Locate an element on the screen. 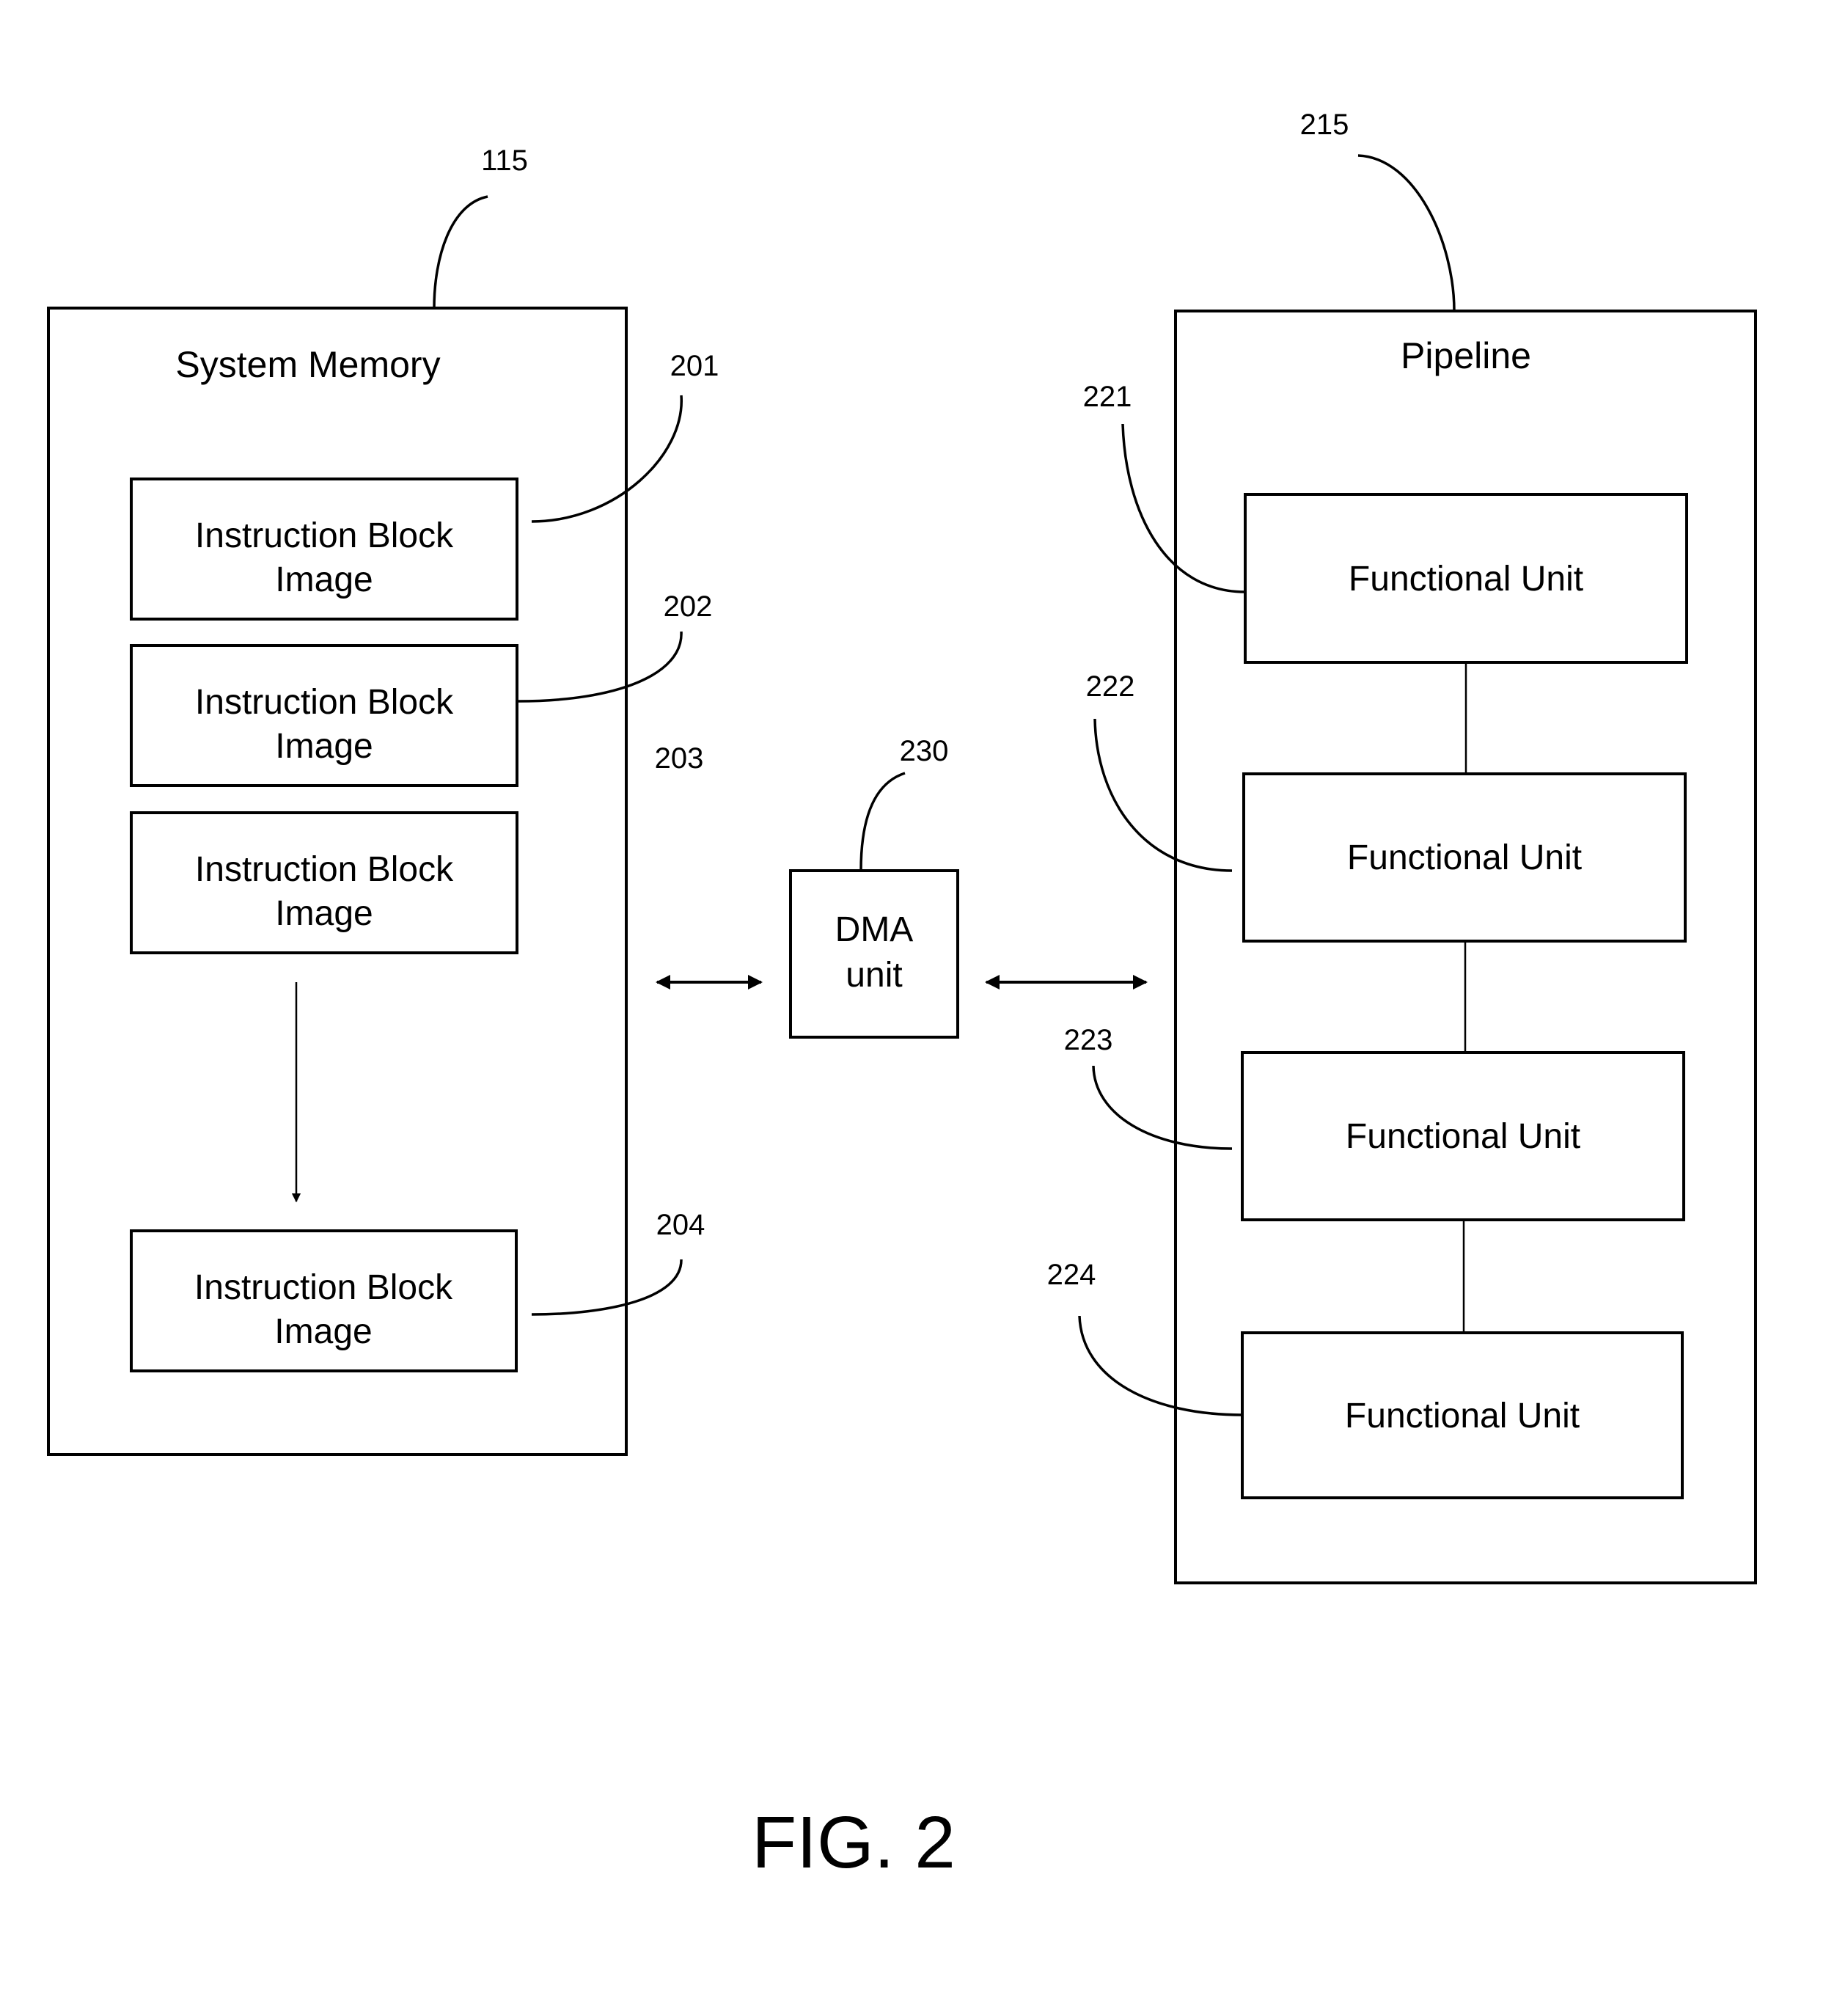  instruction-block-202: Instruction Block Image is located at coordinates (324, 715).